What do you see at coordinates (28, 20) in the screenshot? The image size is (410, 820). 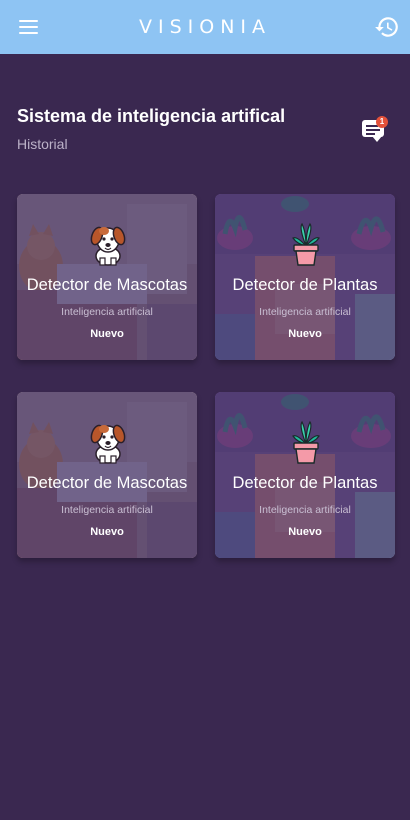 I see `hamburger-menu-icon` at bounding box center [28, 20].